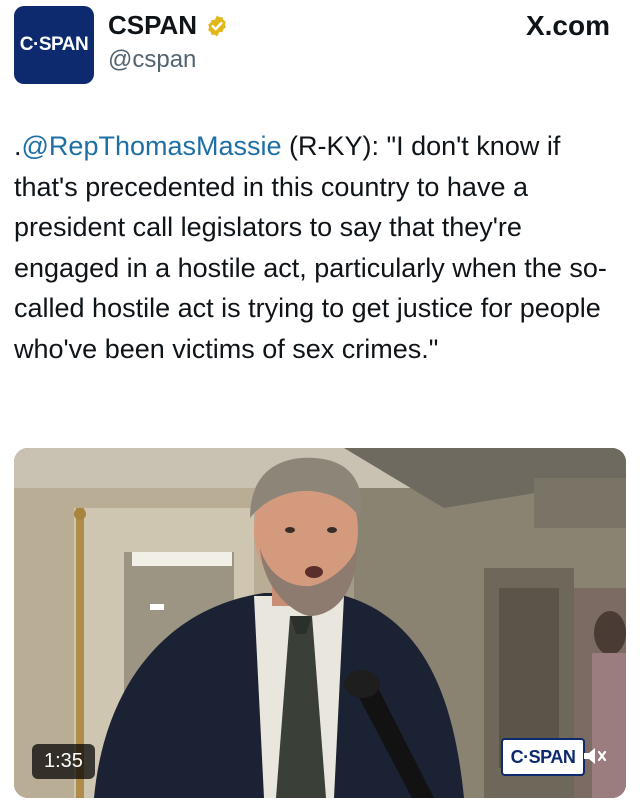  I want to click on verified-badge-icon, so click(217, 25).